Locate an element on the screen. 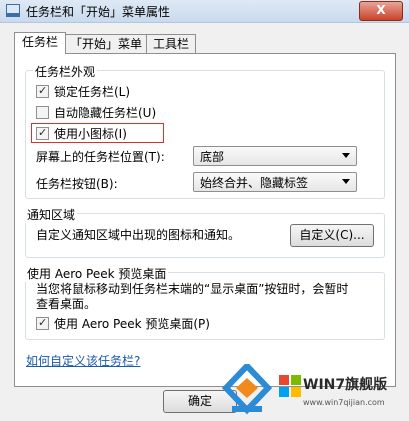  watermark-url: www.win7qijian.com is located at coordinates (344, 402).